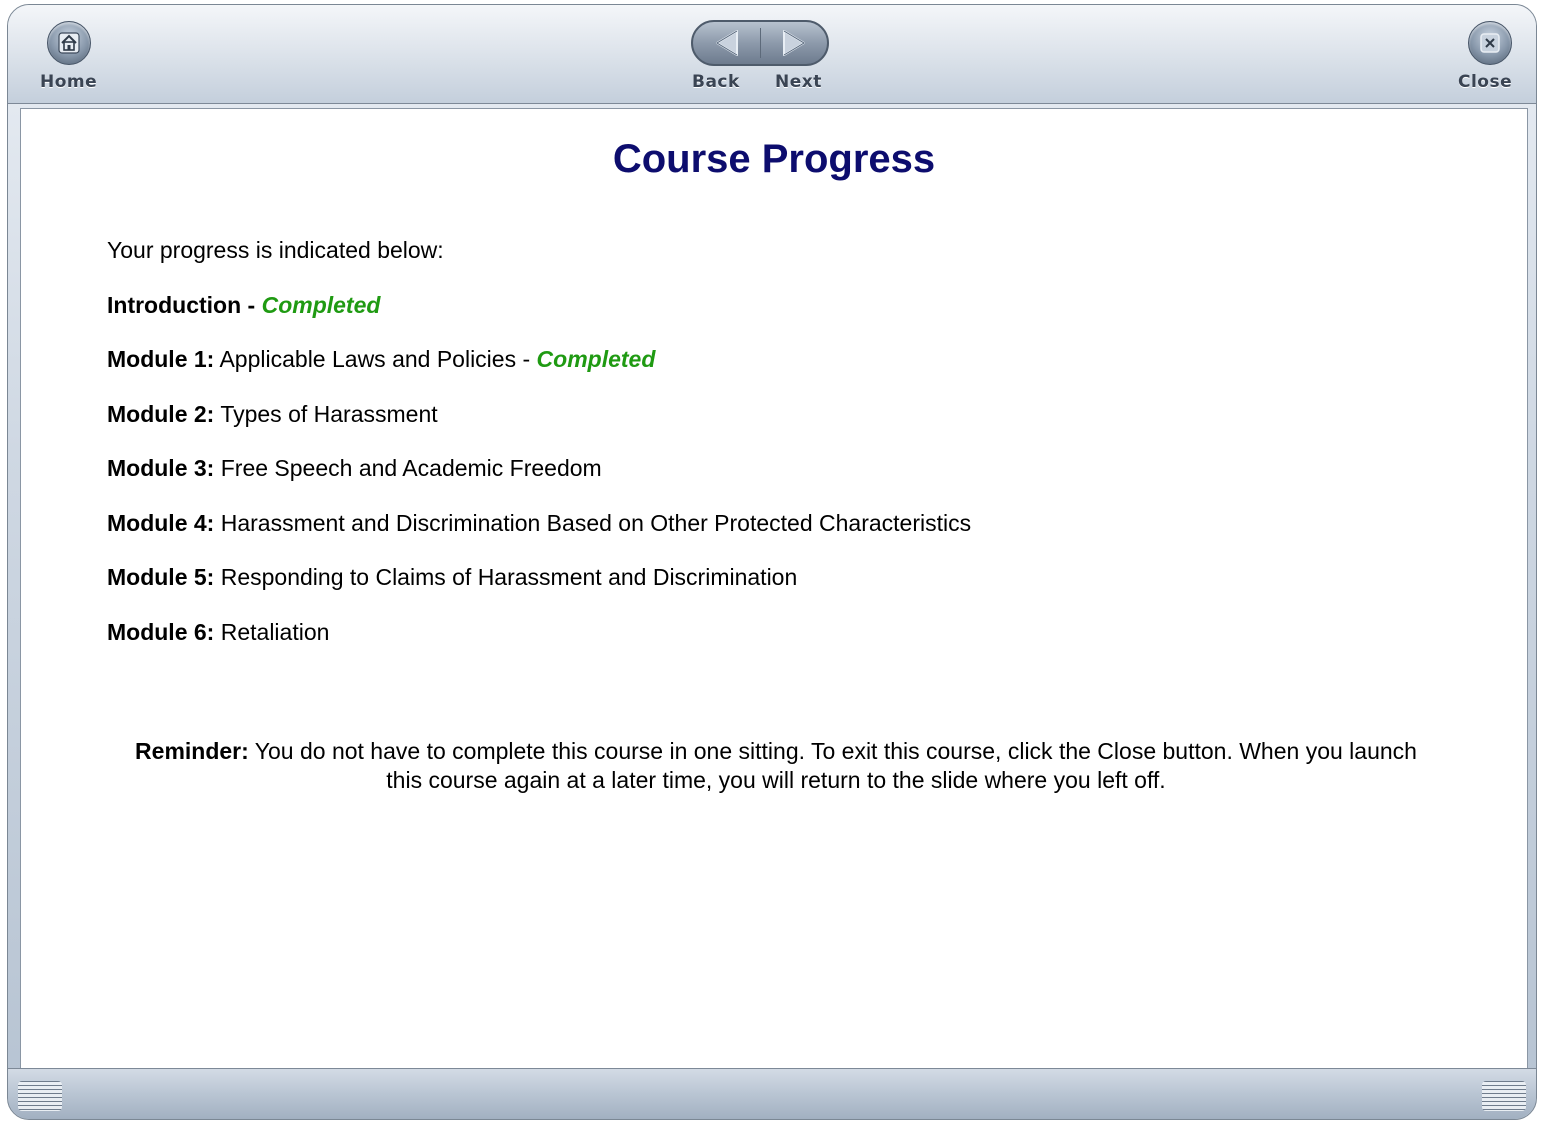  I want to click on progress-item-name: Retaliation, so click(272, 632).